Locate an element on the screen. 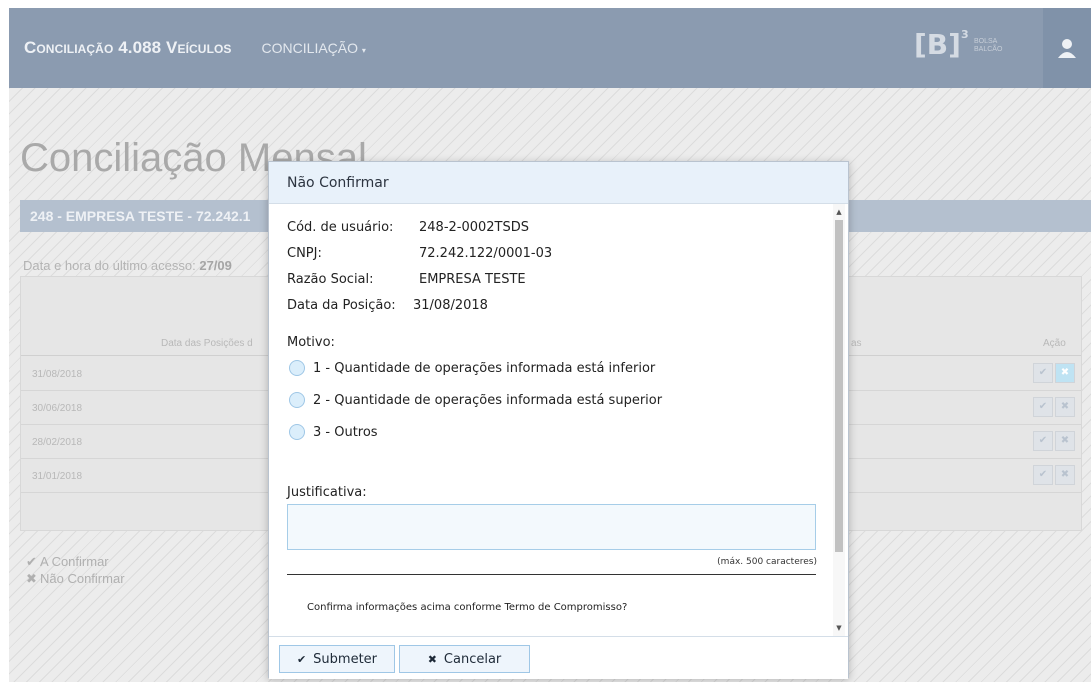 The image size is (1091, 682). b3-logo-sup: 3 is located at coordinates (964, 34).